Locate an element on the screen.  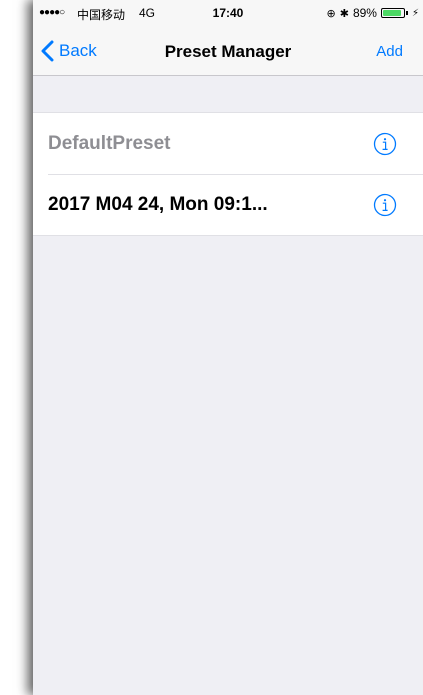
navigation-bar: Back Preset Manager Add is located at coordinates (228, 52).